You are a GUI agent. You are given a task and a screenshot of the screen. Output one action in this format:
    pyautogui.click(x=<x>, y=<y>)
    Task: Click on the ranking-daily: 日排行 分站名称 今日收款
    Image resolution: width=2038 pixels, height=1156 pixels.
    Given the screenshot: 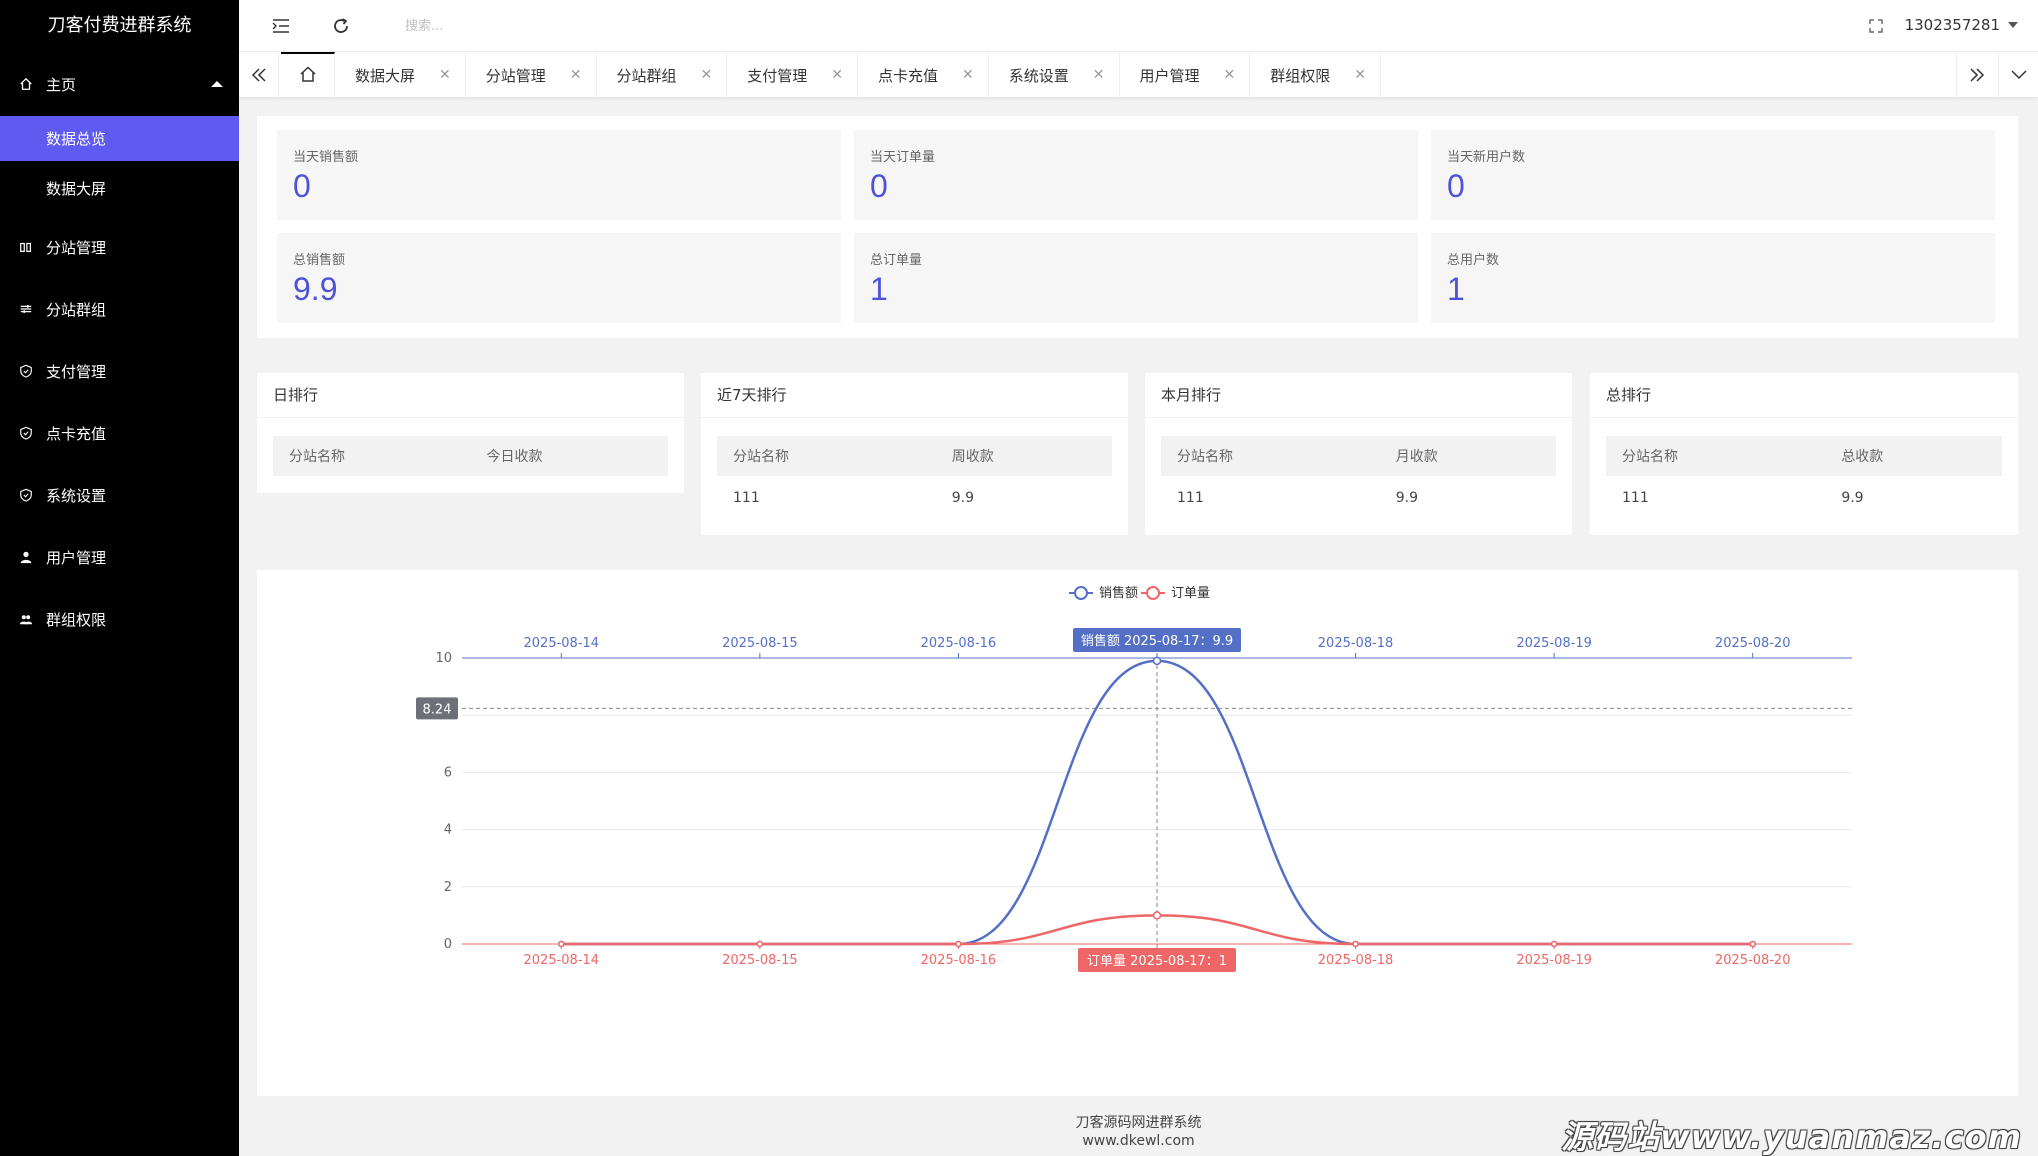 What is the action you would take?
    pyautogui.click(x=470, y=433)
    